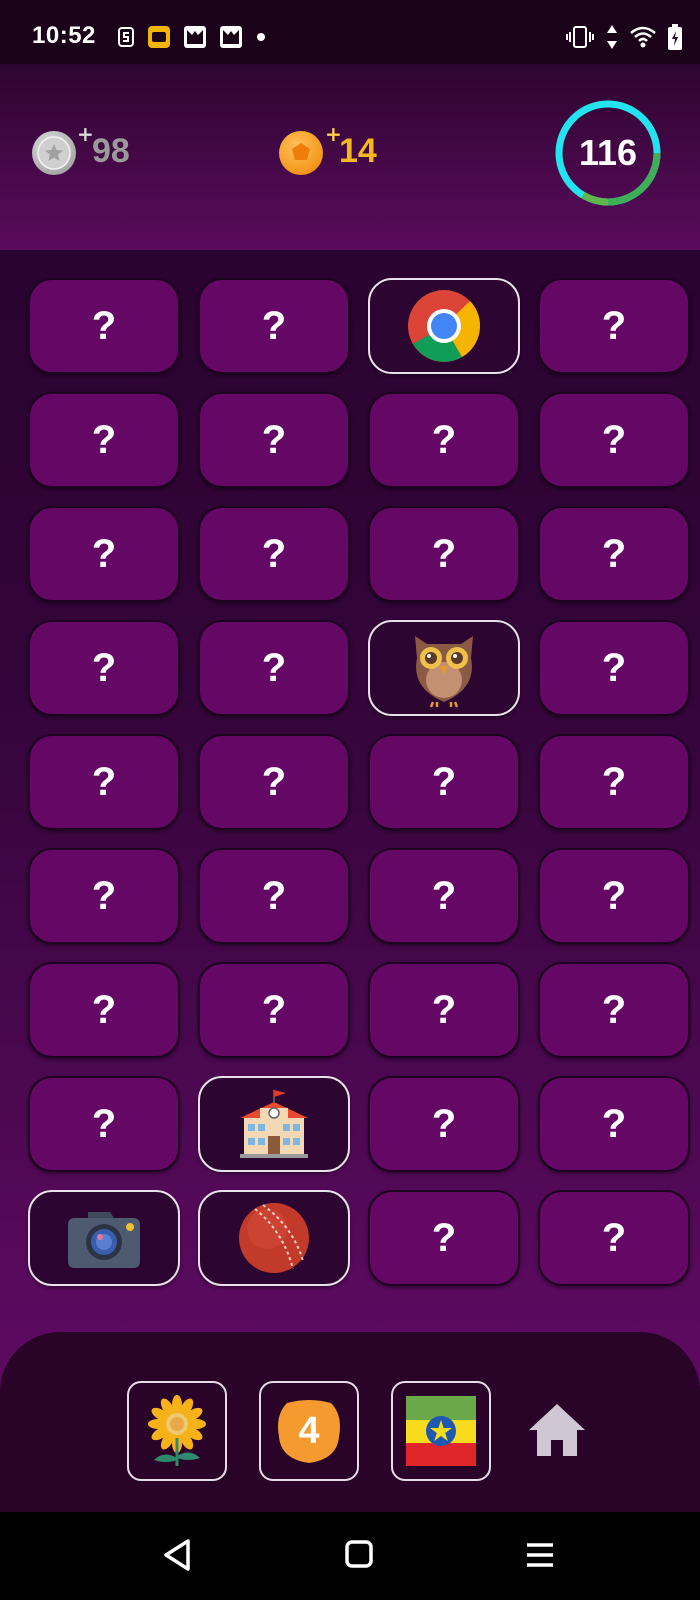 This screenshot has width=700, height=1600. I want to click on folder-app-icon, so click(159, 37).